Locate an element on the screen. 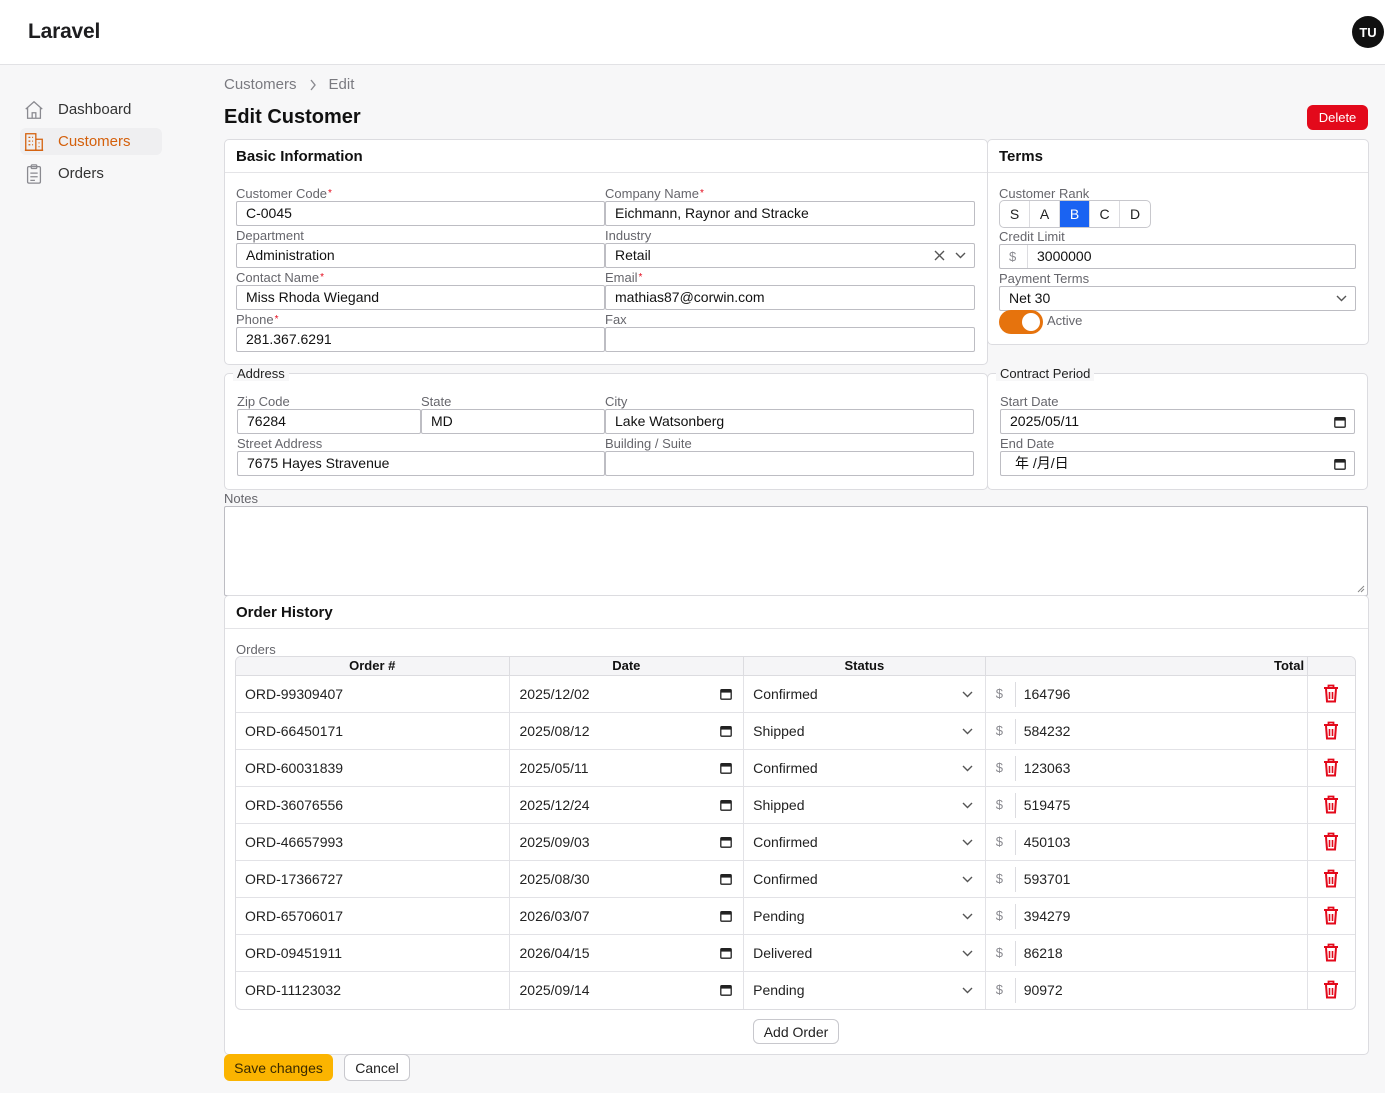 The height and width of the screenshot is (1093, 1385). order-number-input: ORD-46657993 is located at coordinates (373, 842).